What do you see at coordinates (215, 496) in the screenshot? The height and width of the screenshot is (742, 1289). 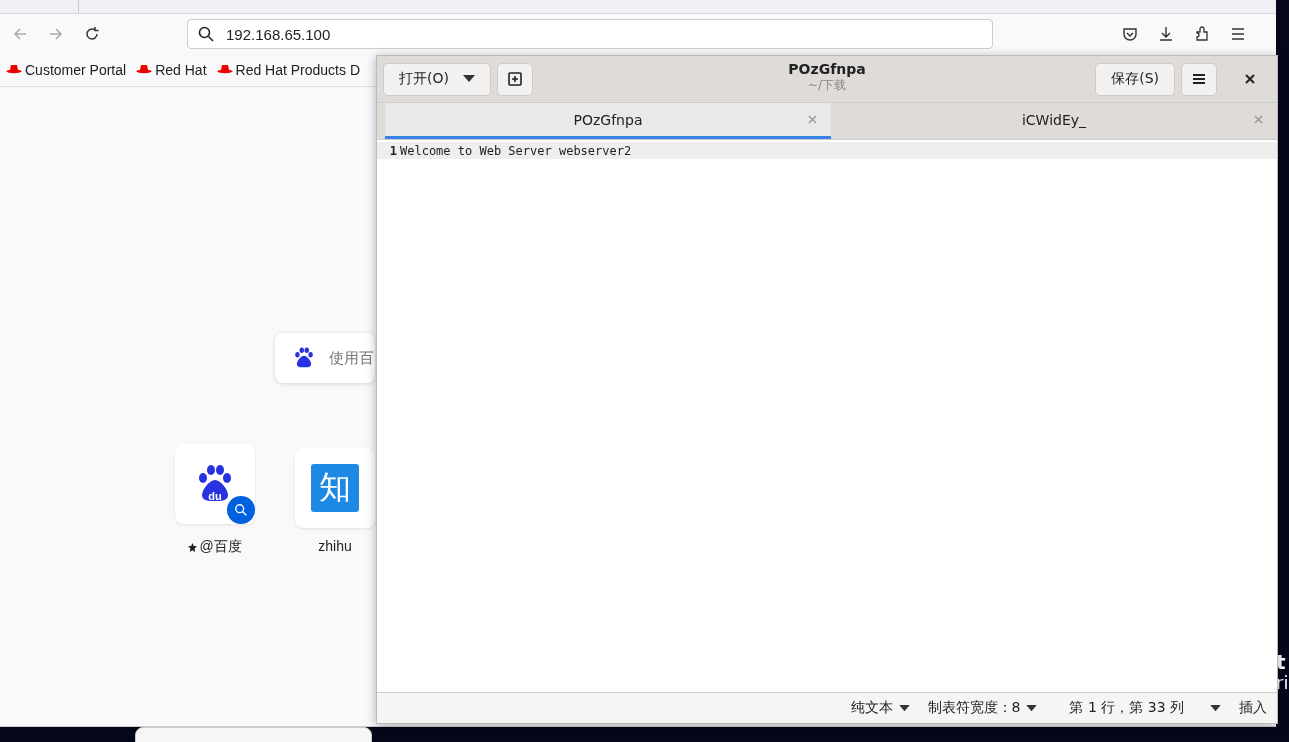 I see `logo-text: du` at bounding box center [215, 496].